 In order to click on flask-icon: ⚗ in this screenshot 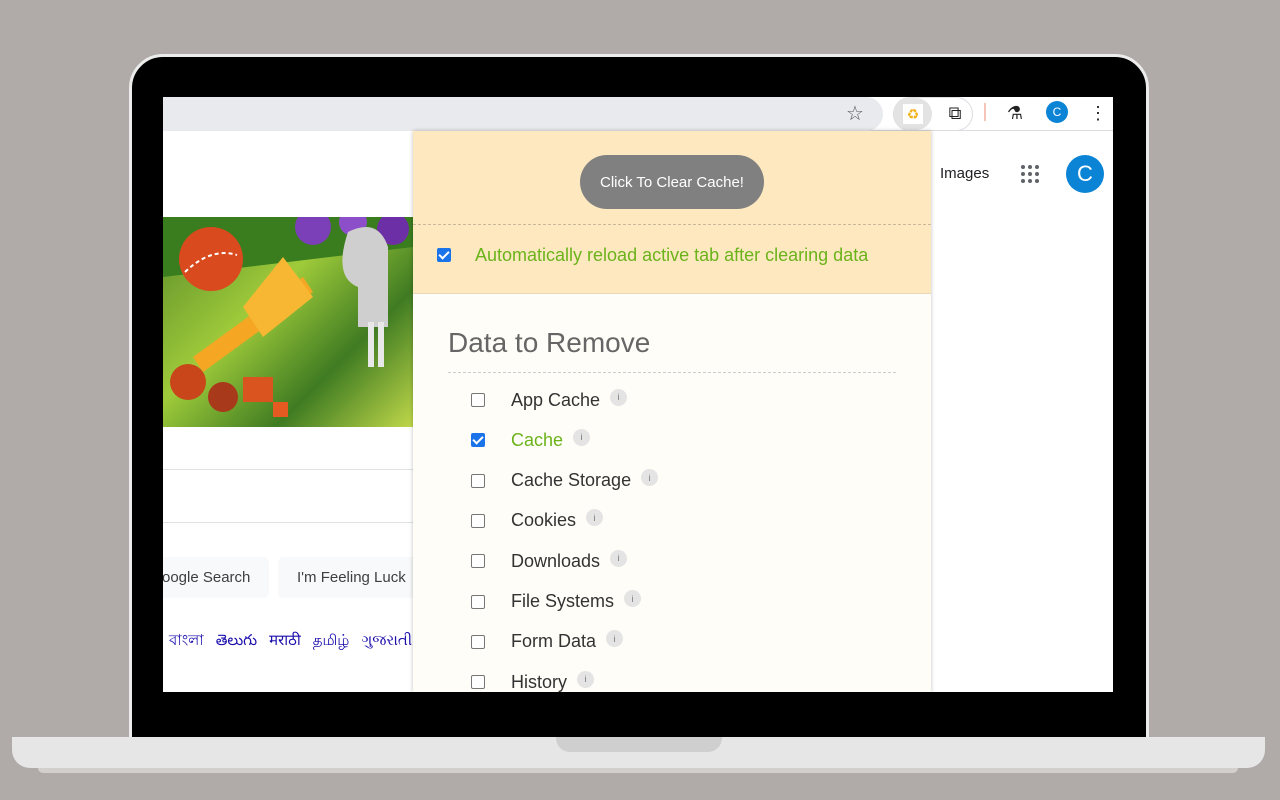, I will do `click(1015, 113)`.